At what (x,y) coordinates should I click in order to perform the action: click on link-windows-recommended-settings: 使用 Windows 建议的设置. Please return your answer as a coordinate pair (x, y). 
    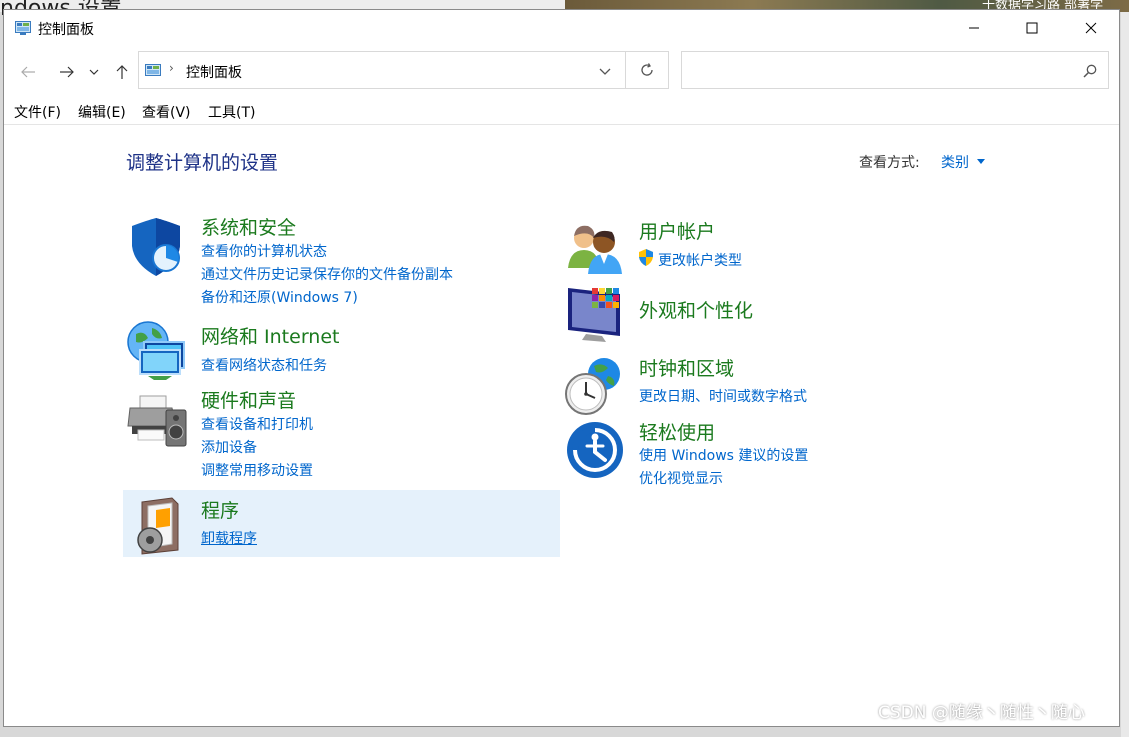
    Looking at the image, I should click on (723, 455).